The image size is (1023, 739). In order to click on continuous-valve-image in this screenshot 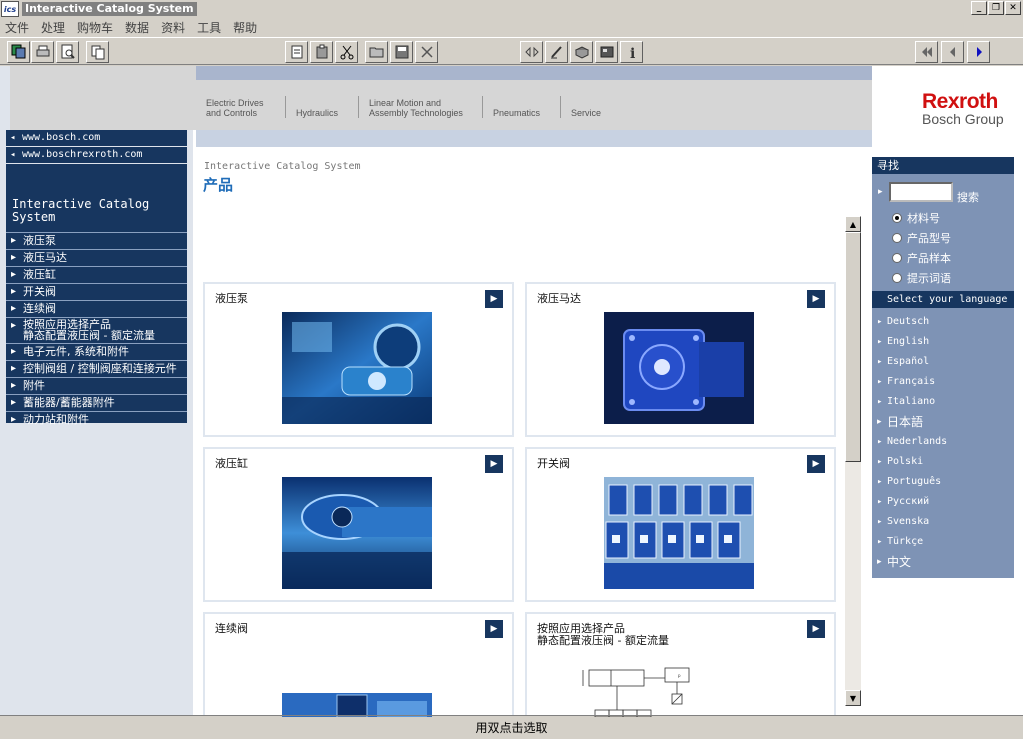, I will do `click(357, 705)`.